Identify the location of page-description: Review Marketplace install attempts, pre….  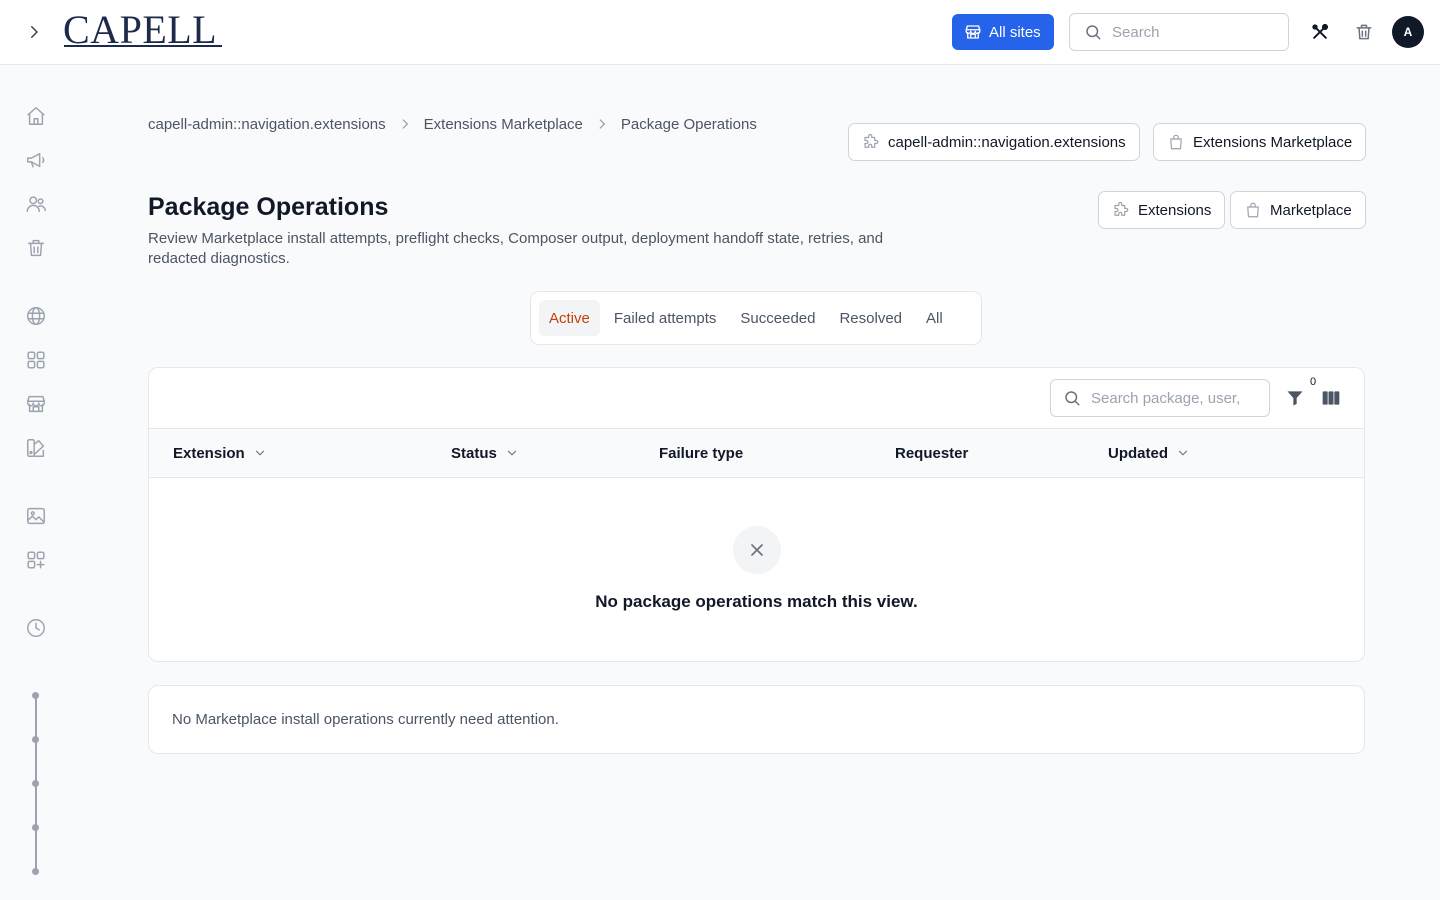
(516, 248).